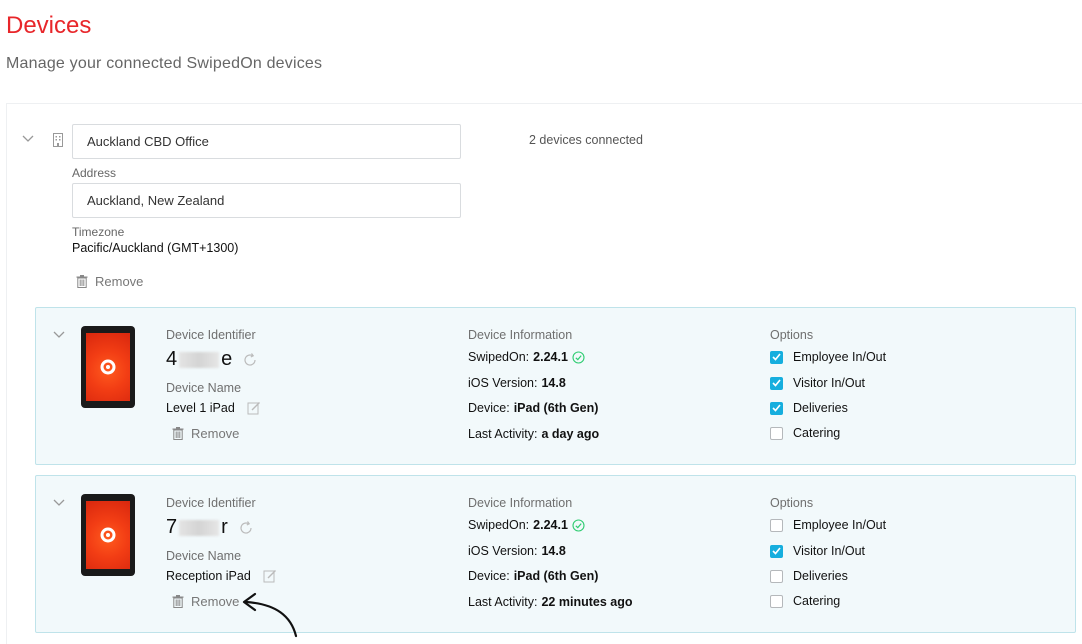 Image resolution: width=1082 pixels, height=644 pixels. I want to click on remove-location-button: Remove, so click(109, 281).